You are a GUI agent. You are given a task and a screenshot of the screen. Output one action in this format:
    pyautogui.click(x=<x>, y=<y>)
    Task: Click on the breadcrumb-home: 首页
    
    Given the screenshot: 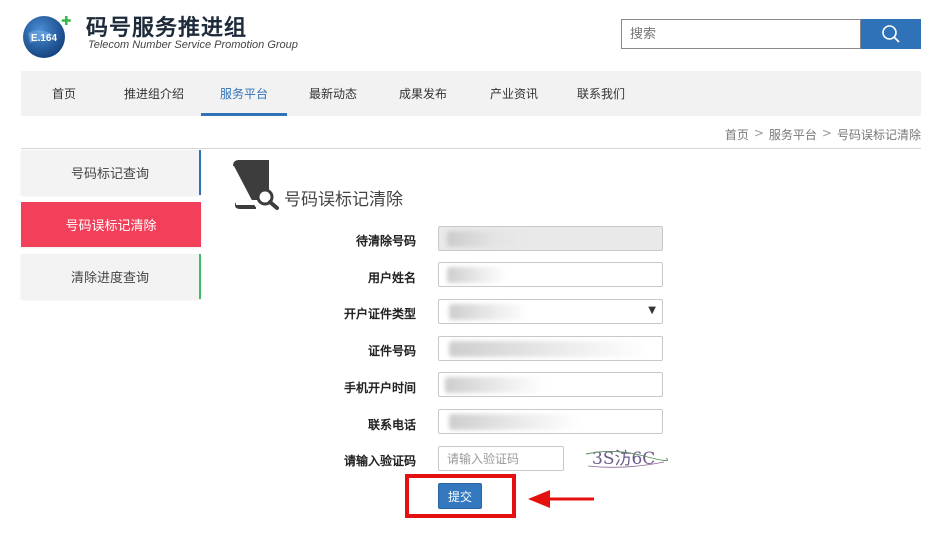 What is the action you would take?
    pyautogui.click(x=737, y=134)
    